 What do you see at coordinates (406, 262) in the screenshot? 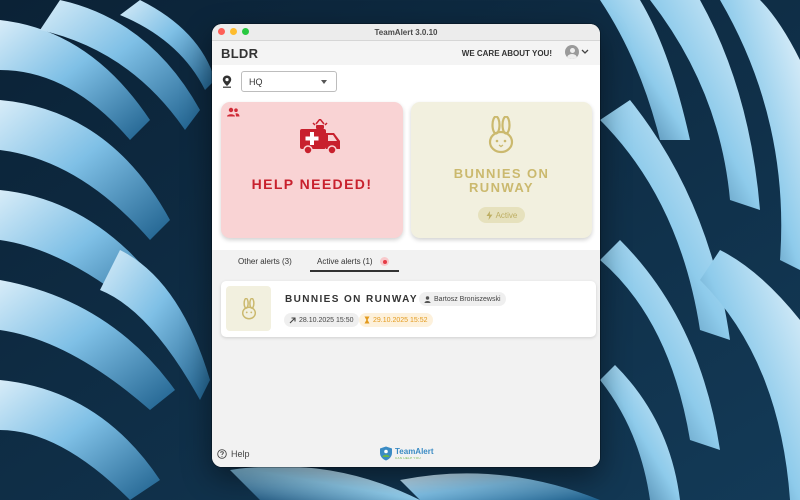
I see `alert-tabs: Other alerts (3) Active alerts (1)` at bounding box center [406, 262].